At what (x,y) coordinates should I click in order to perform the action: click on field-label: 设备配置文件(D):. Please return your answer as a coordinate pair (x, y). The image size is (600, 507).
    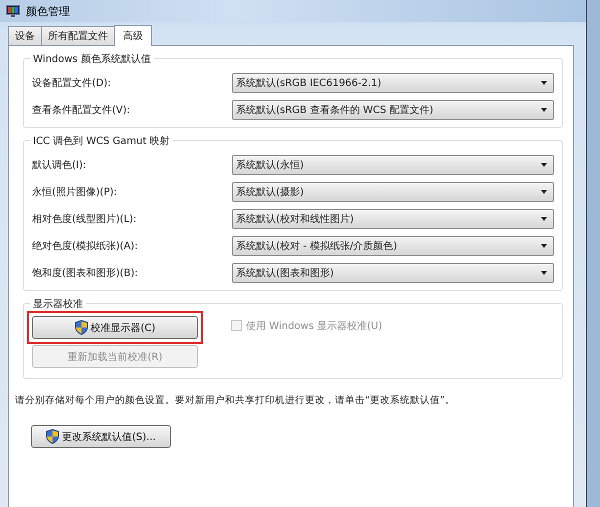
    Looking at the image, I should click on (71, 83).